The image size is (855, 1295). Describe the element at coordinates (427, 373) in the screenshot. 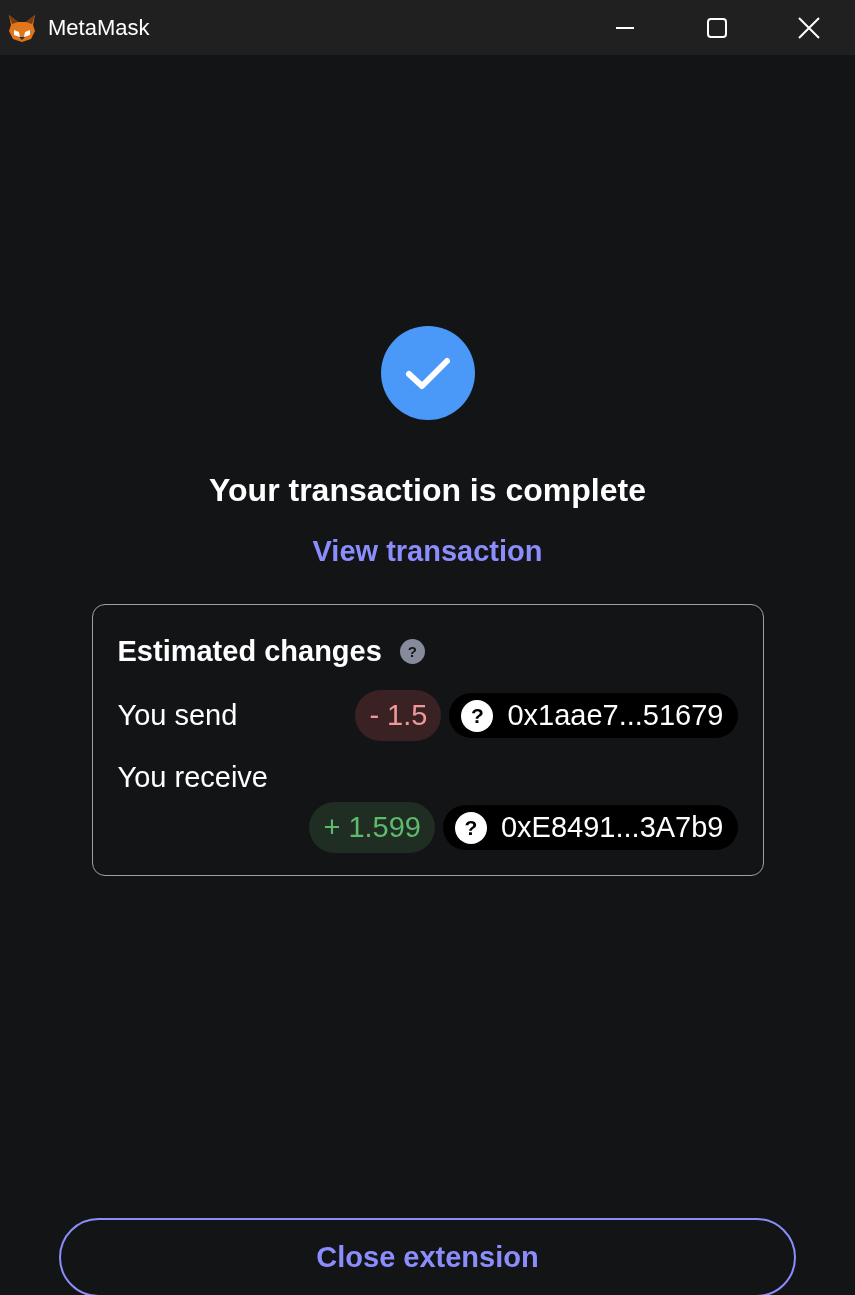

I see `checkmark-icon` at that location.